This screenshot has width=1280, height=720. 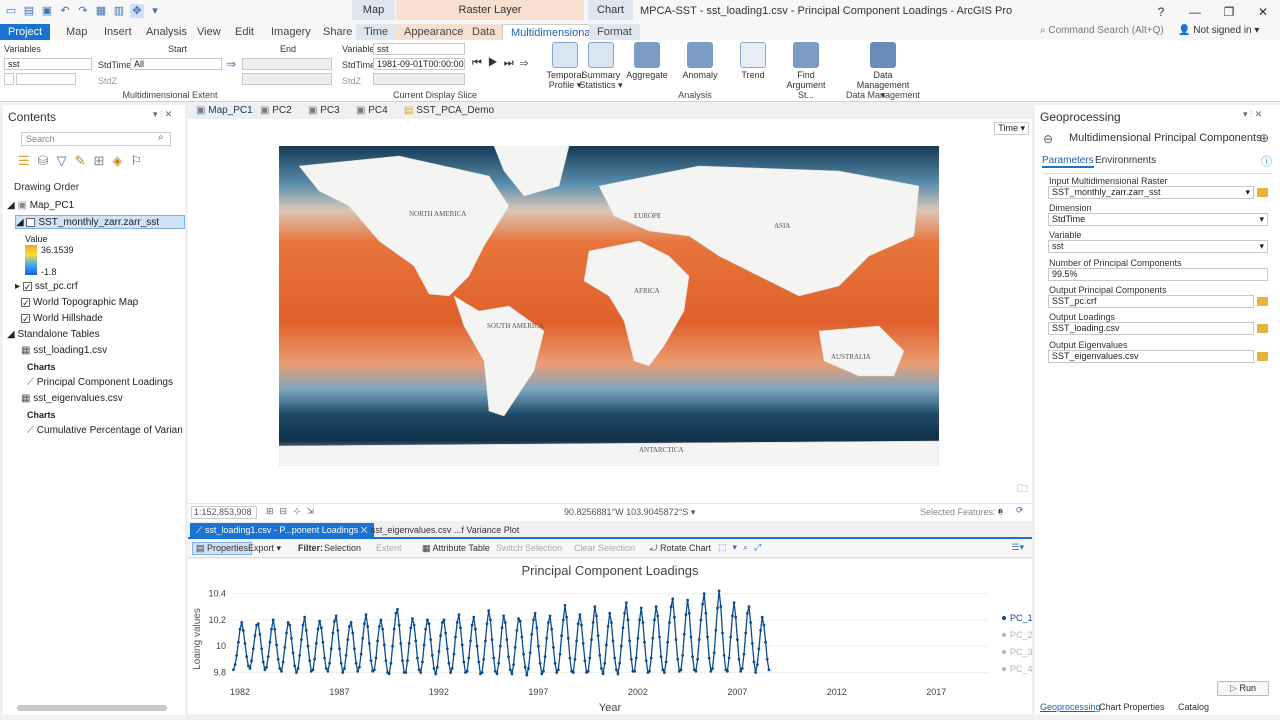 What do you see at coordinates (1011, 128) in the screenshot?
I see `time-slider-toggle: Time ▾` at bounding box center [1011, 128].